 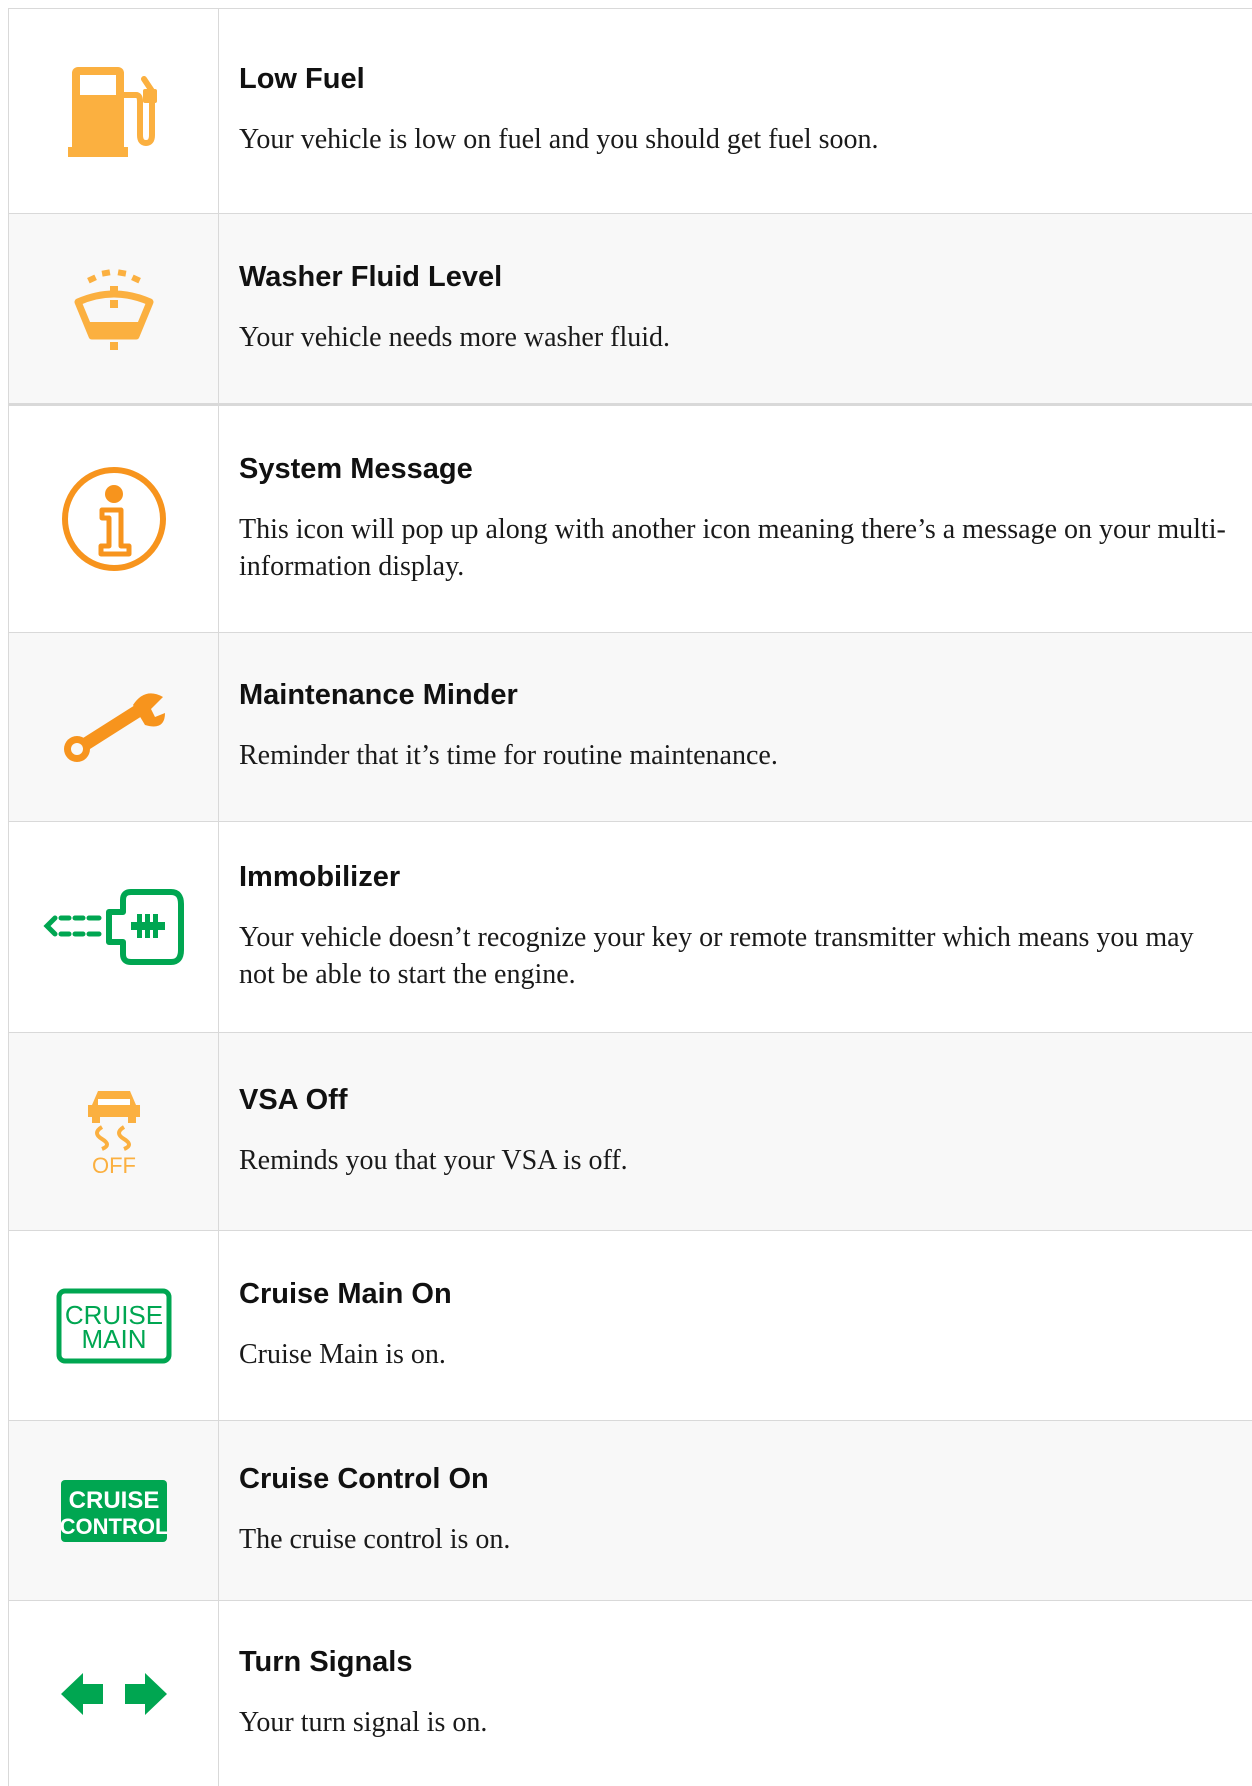 I want to click on row-title: Cruise Main On, so click(x=345, y=1293).